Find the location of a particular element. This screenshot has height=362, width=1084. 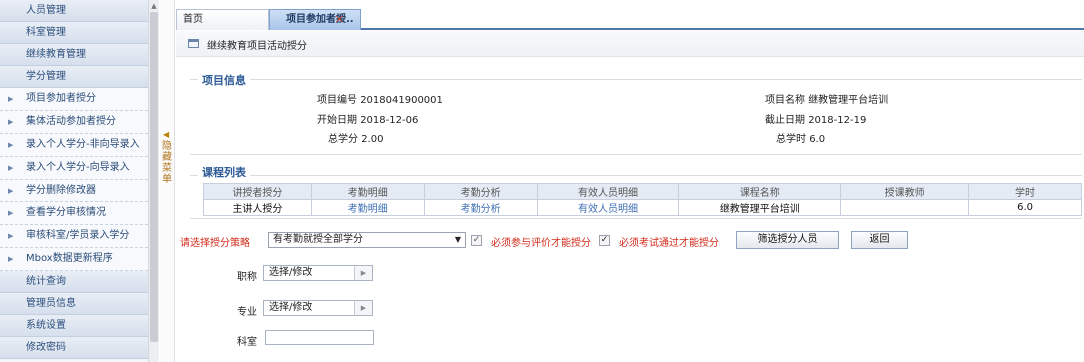

page-title: 继续教育项目活动授分 is located at coordinates (257, 46).